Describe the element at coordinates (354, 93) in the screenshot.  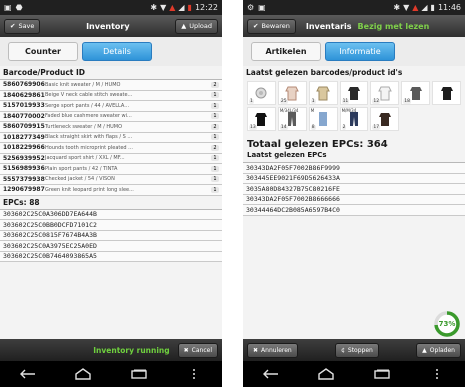
I see `product-thumbnail: 11` at that location.